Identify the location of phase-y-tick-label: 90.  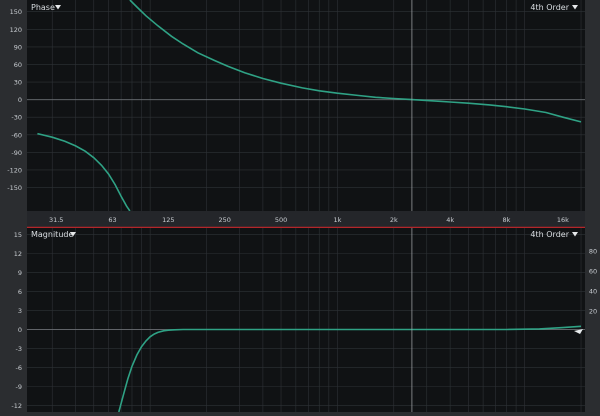
(18, 47).